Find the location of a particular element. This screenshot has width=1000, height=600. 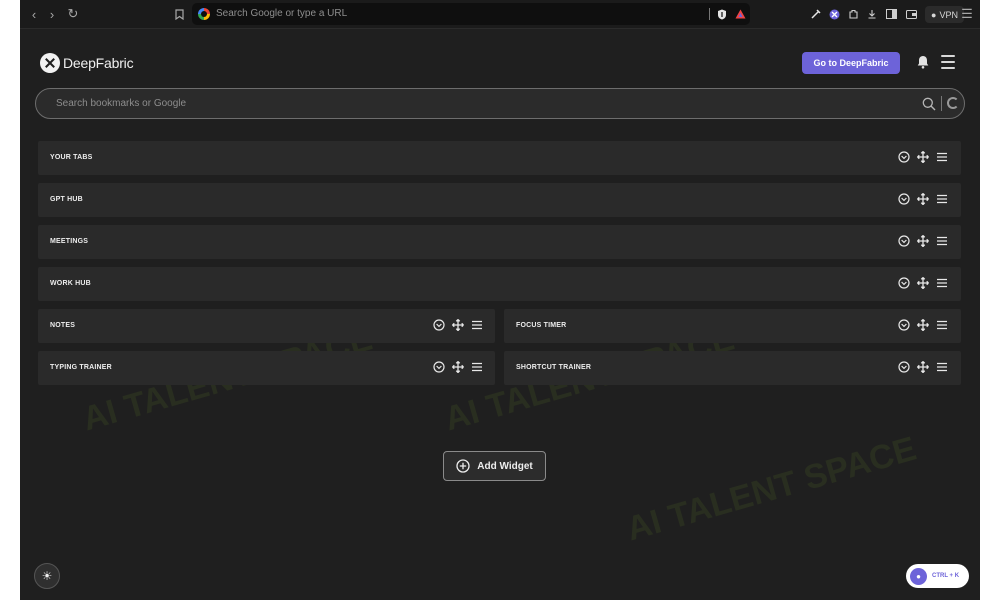

address-bar-divider is located at coordinates (709, 14).